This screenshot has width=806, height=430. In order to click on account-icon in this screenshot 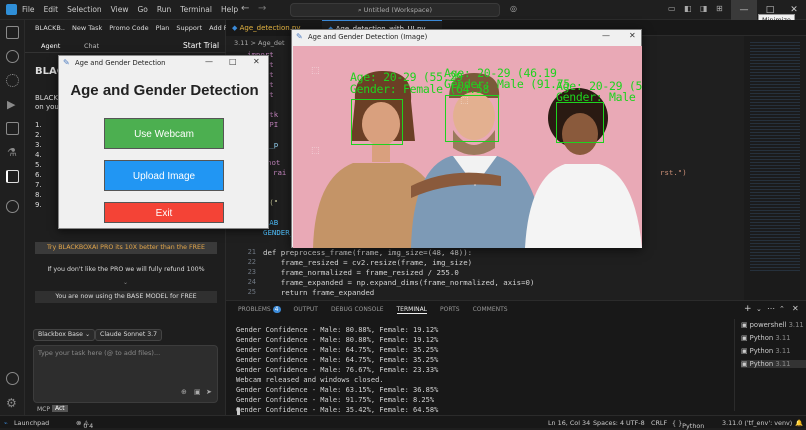, I will do `click(12, 378)`.